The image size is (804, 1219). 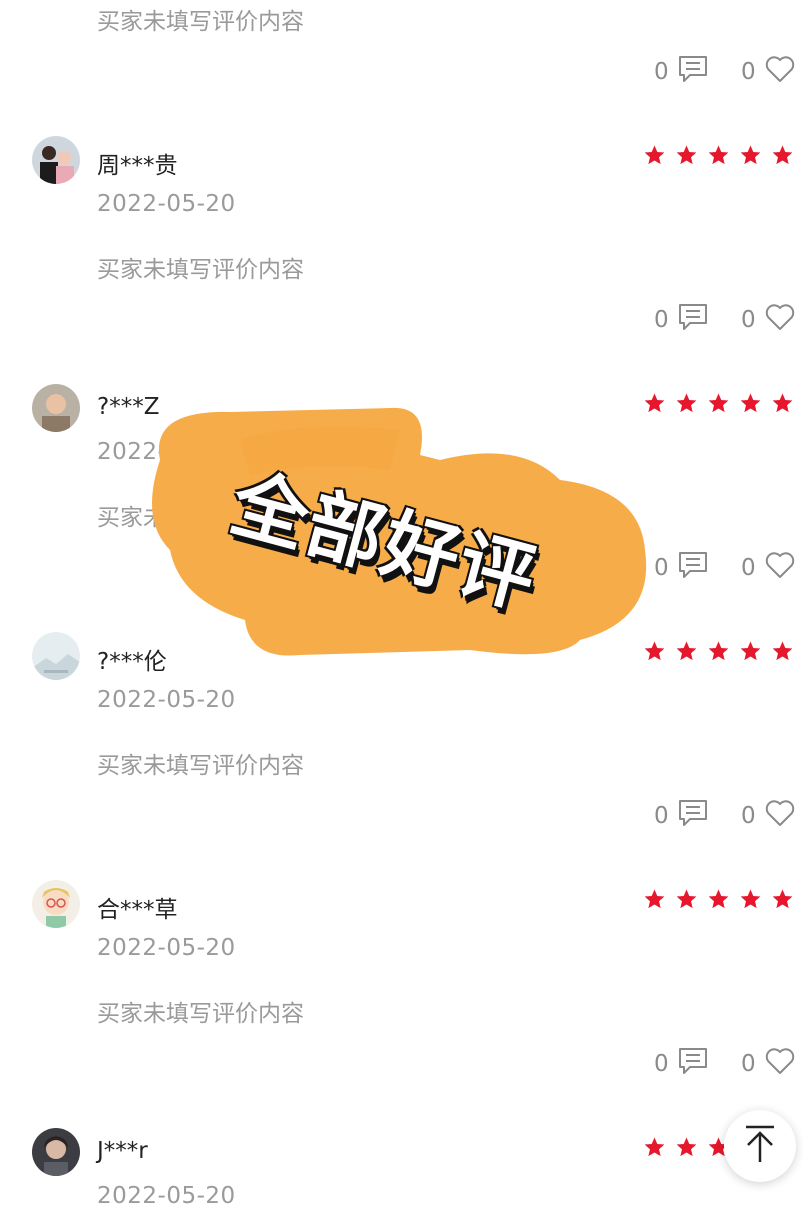 I want to click on arrow-up-to-top-icon, so click(x=760, y=1146).